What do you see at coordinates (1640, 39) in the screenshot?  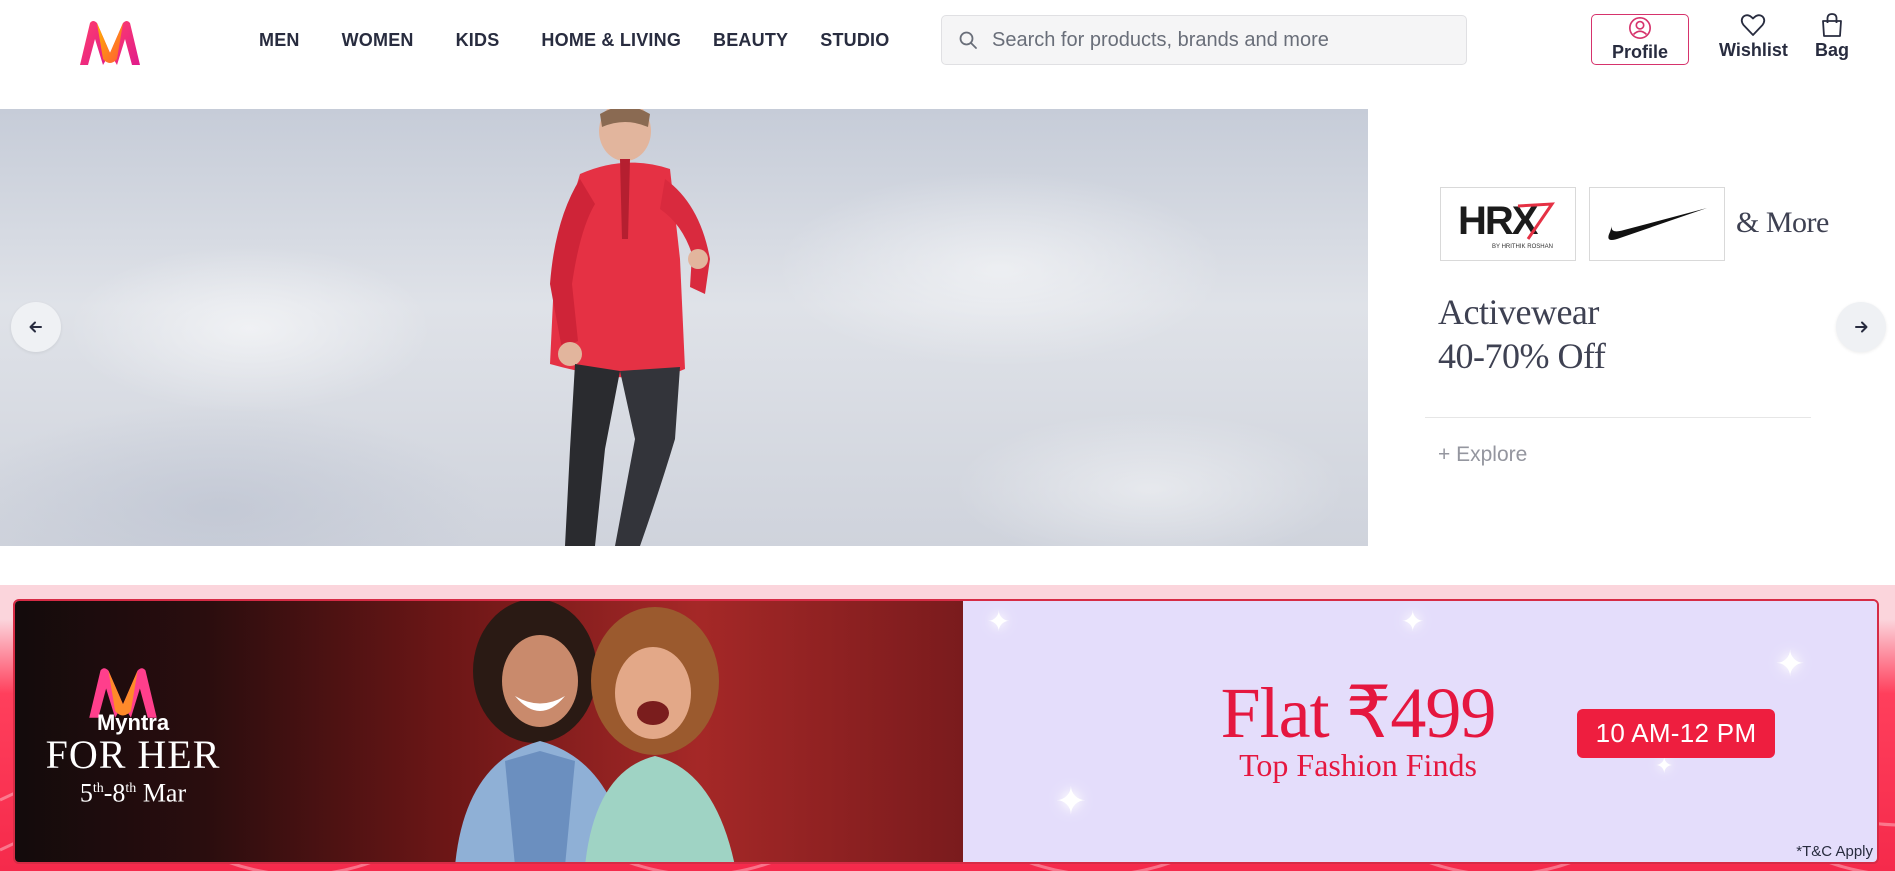 I see `profile-button: Profile` at bounding box center [1640, 39].